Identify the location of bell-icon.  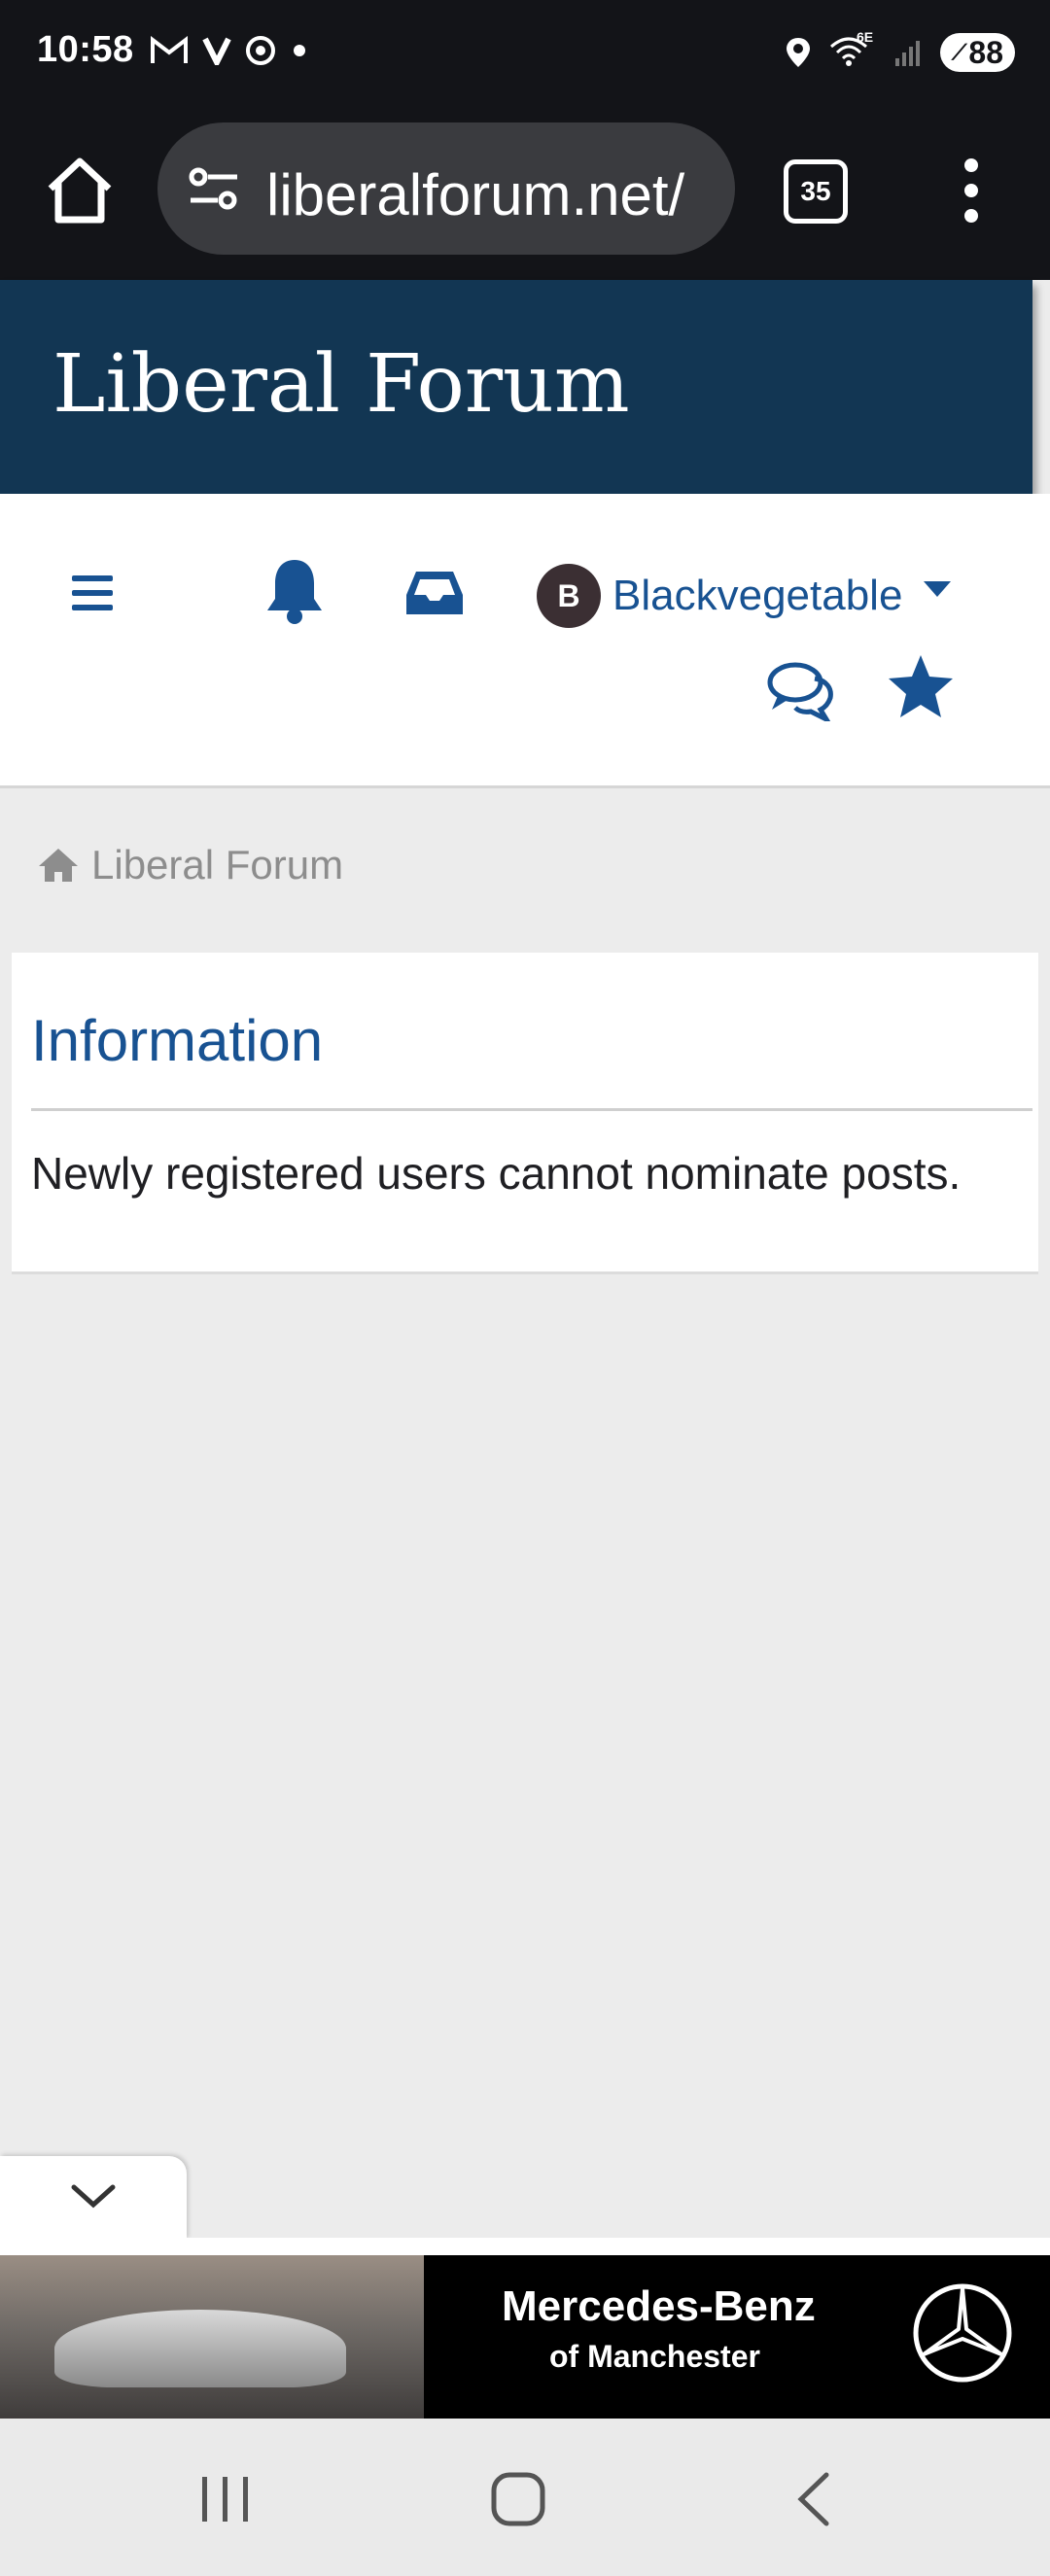
(294, 591).